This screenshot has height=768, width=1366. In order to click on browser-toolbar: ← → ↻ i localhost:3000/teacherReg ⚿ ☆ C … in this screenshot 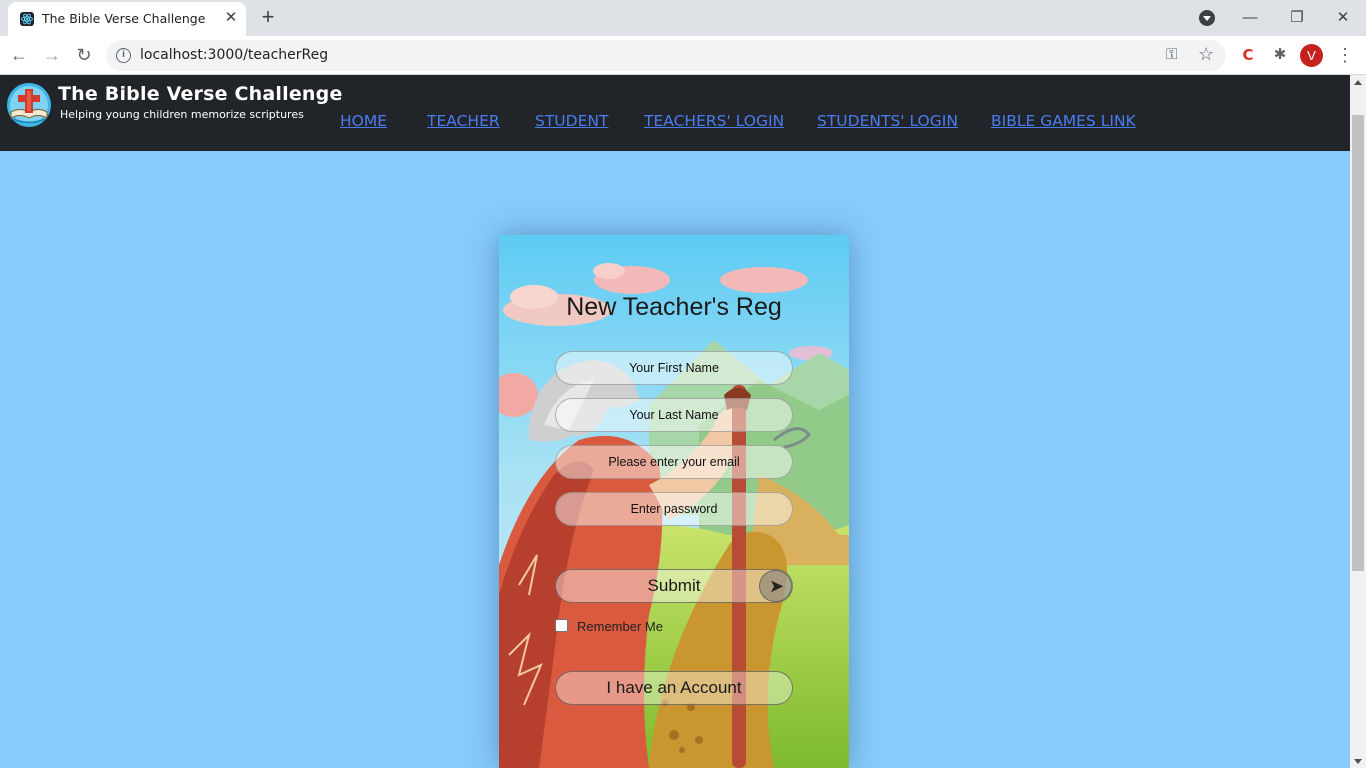, I will do `click(683, 55)`.